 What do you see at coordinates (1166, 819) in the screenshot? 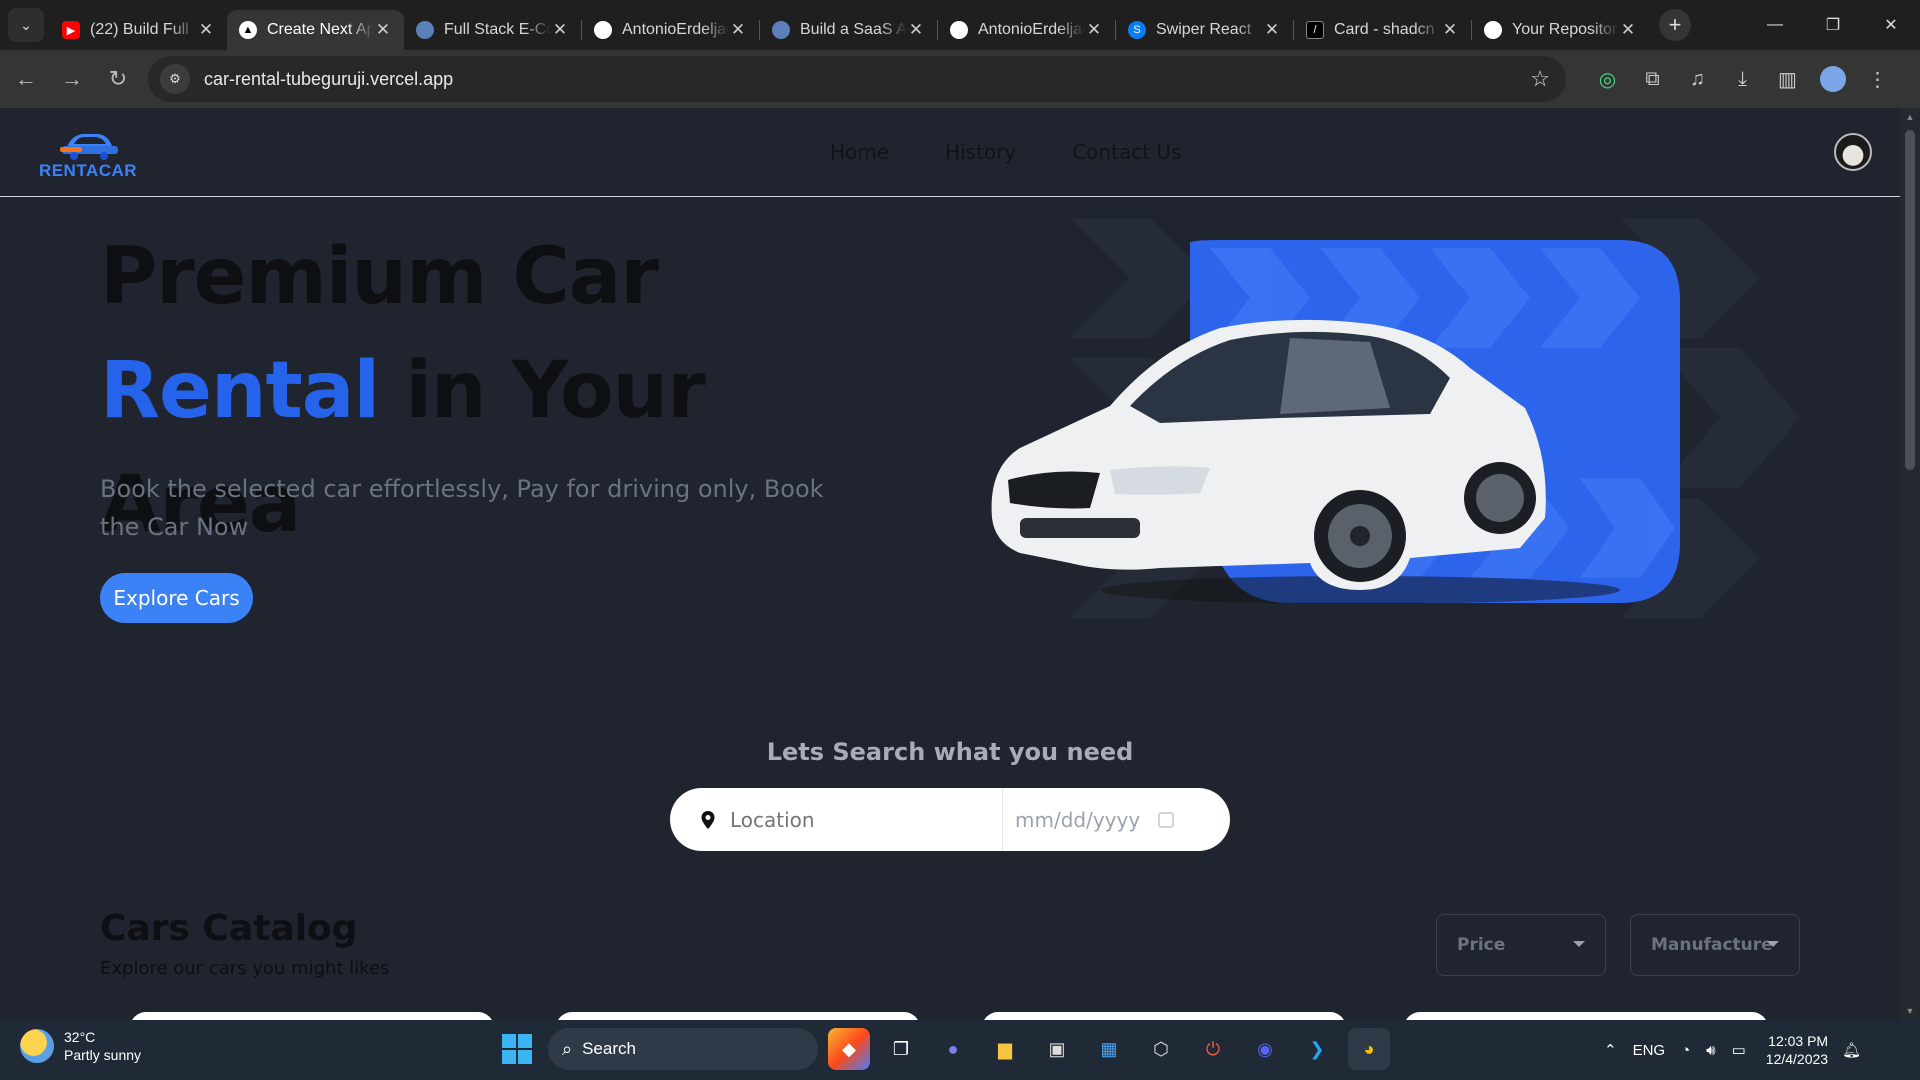
I see `calendar-icon` at bounding box center [1166, 819].